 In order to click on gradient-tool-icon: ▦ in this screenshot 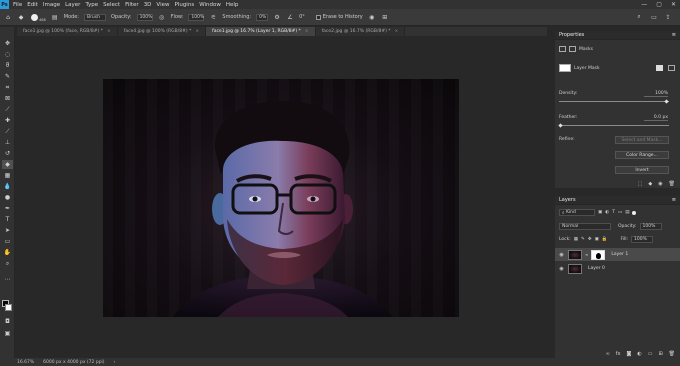, I will do `click(7, 175)`.